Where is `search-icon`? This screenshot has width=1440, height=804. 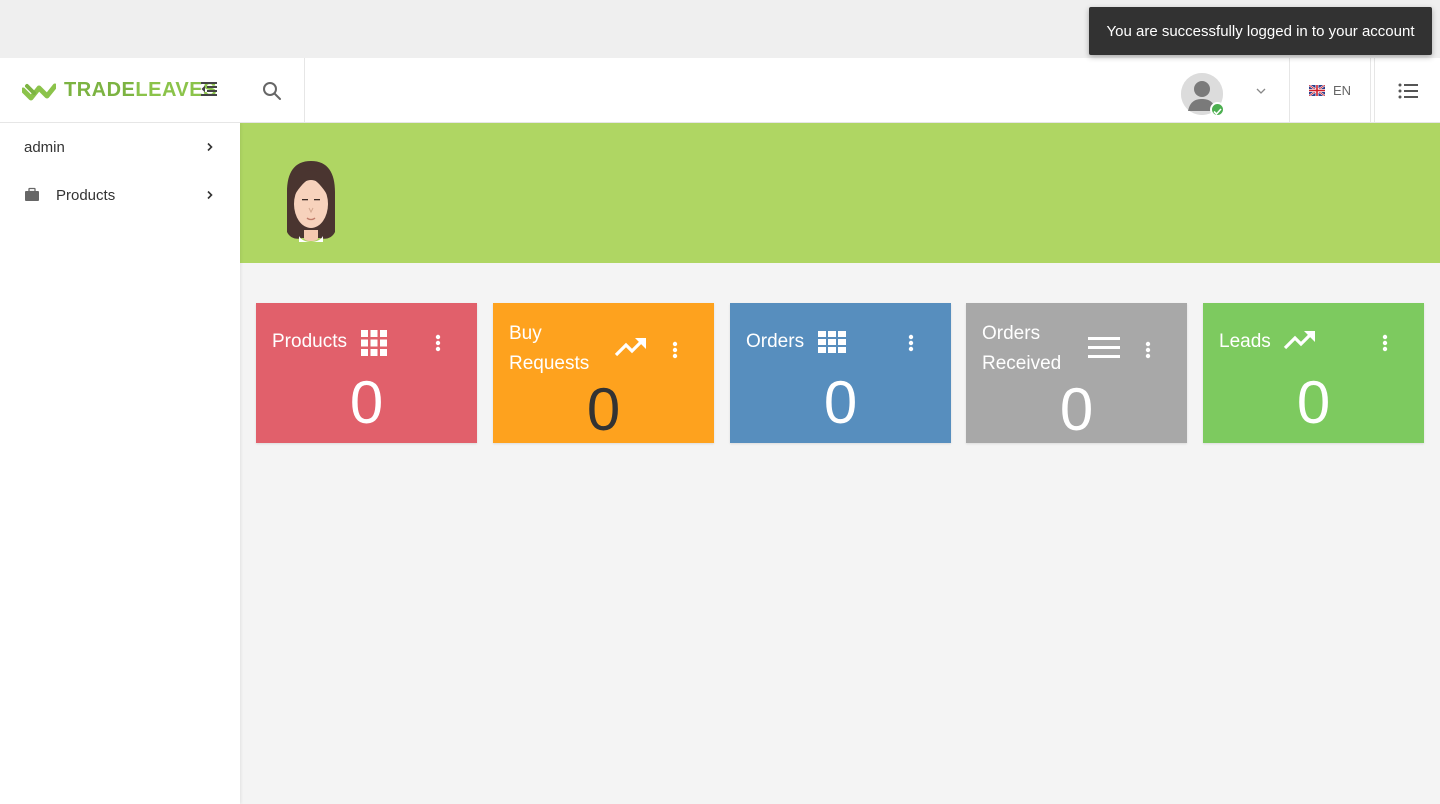 search-icon is located at coordinates (272, 90).